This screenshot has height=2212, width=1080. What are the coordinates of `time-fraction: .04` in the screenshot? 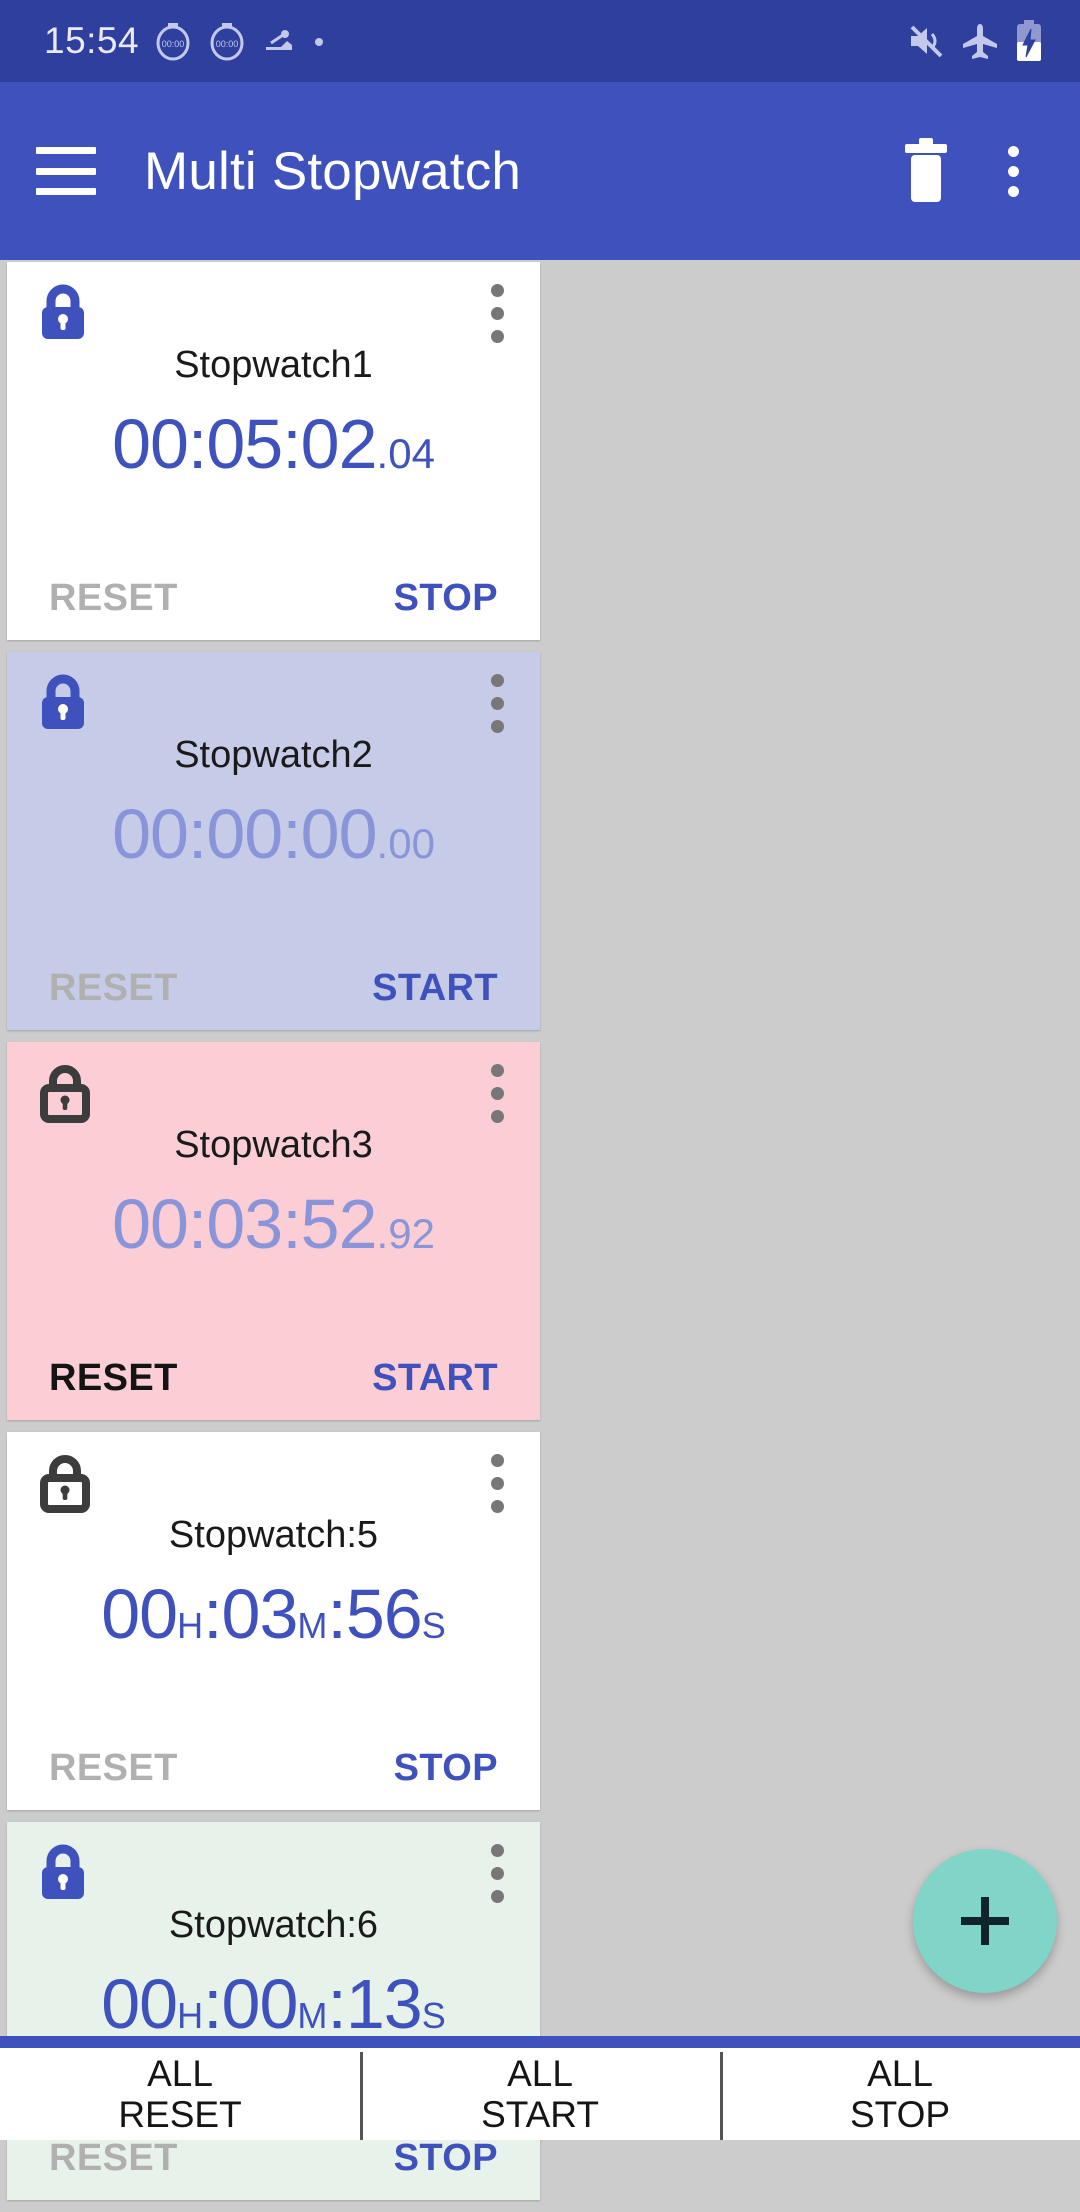 It's located at (405, 453).